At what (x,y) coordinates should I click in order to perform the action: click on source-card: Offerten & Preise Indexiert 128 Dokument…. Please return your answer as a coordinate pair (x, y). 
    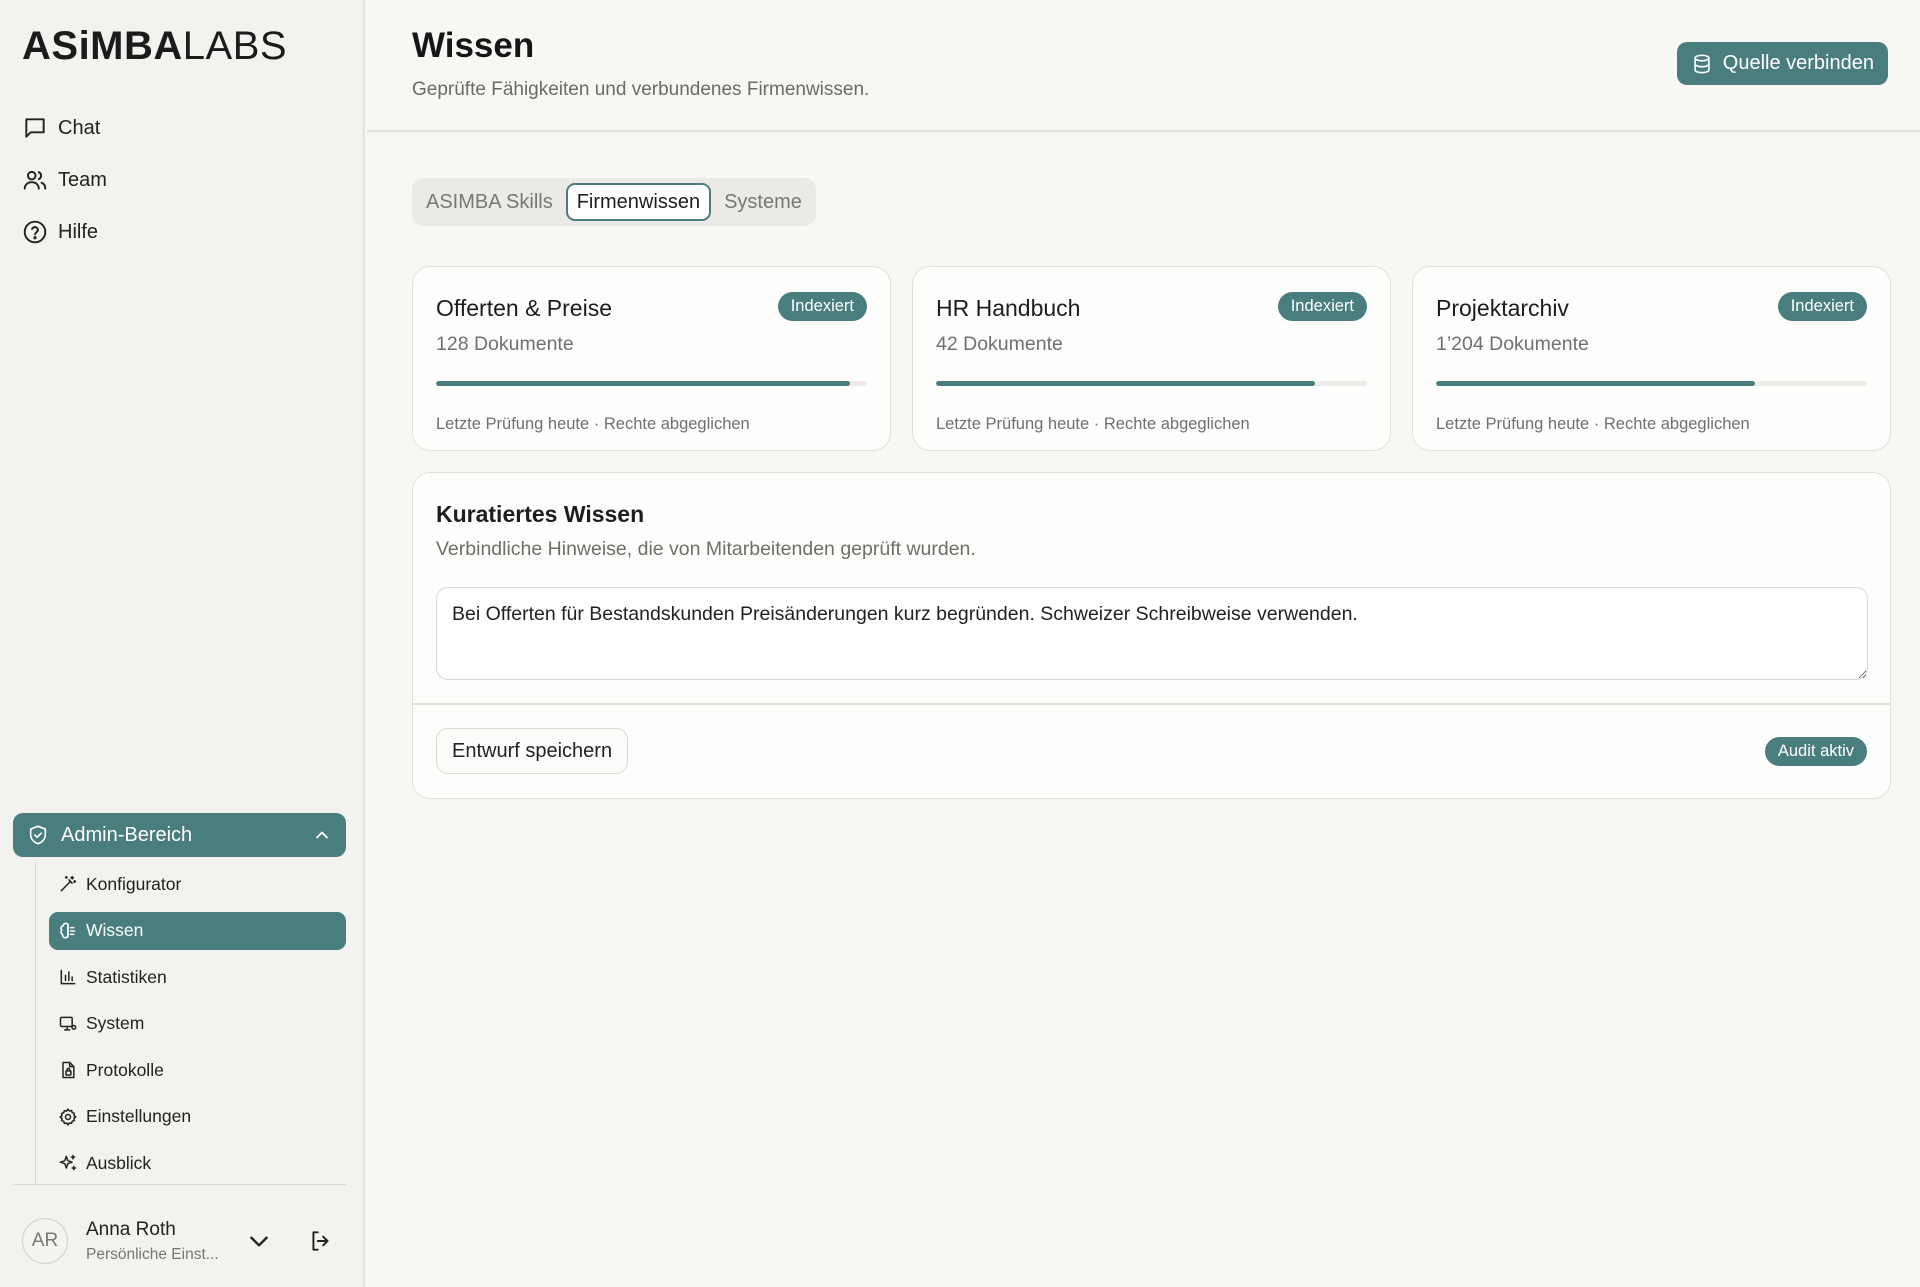
    Looking at the image, I should click on (651, 358).